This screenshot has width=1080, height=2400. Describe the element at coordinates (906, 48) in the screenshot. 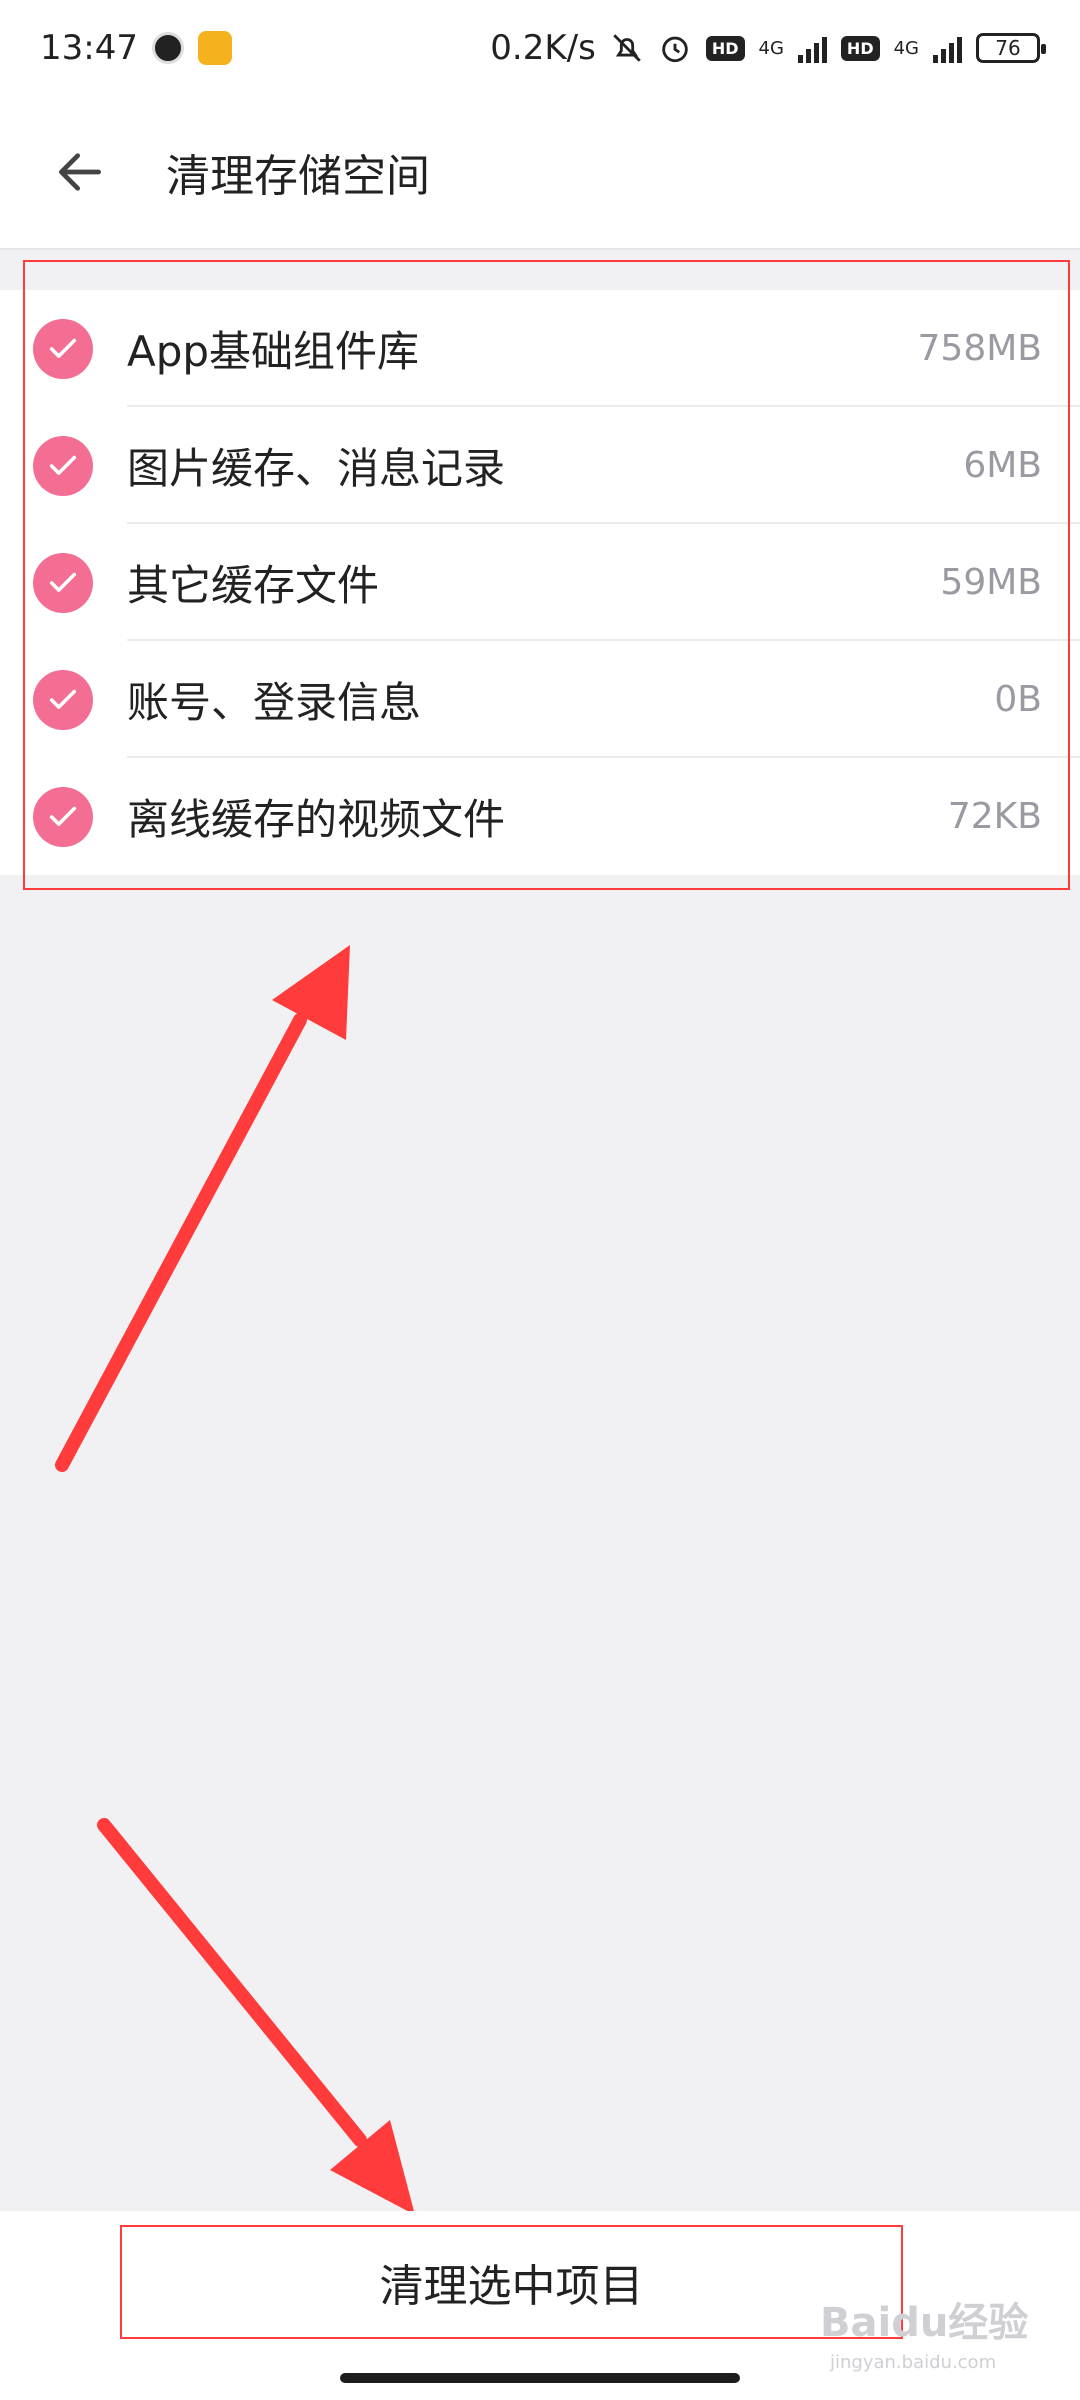

I see `network-label-2: 4G` at that location.